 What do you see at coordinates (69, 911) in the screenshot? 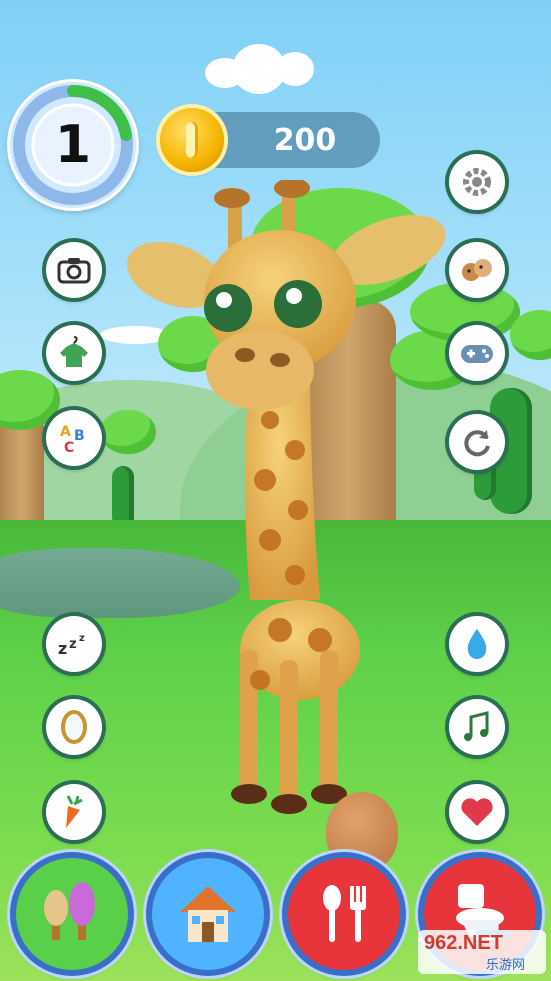
I see `garden-trees-icon` at bounding box center [69, 911].